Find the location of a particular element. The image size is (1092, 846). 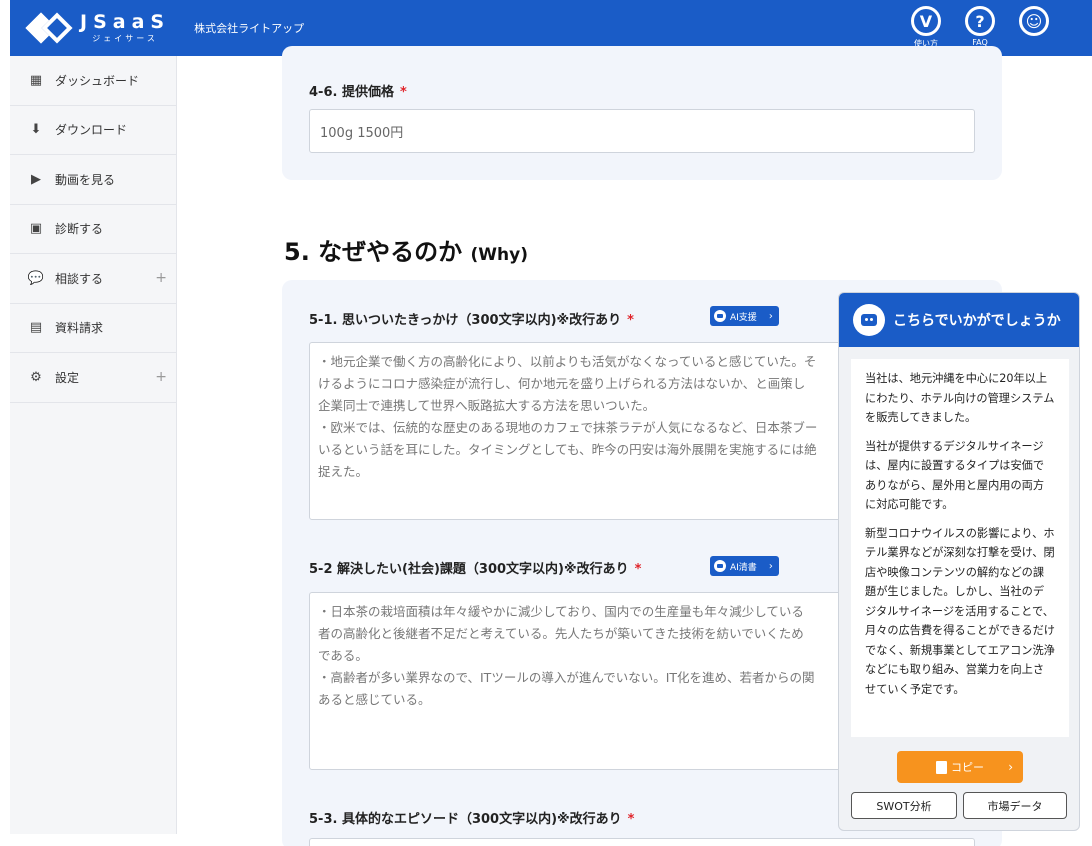

section-title: 5. なぜやるのか (Why) is located at coordinates (406, 252).